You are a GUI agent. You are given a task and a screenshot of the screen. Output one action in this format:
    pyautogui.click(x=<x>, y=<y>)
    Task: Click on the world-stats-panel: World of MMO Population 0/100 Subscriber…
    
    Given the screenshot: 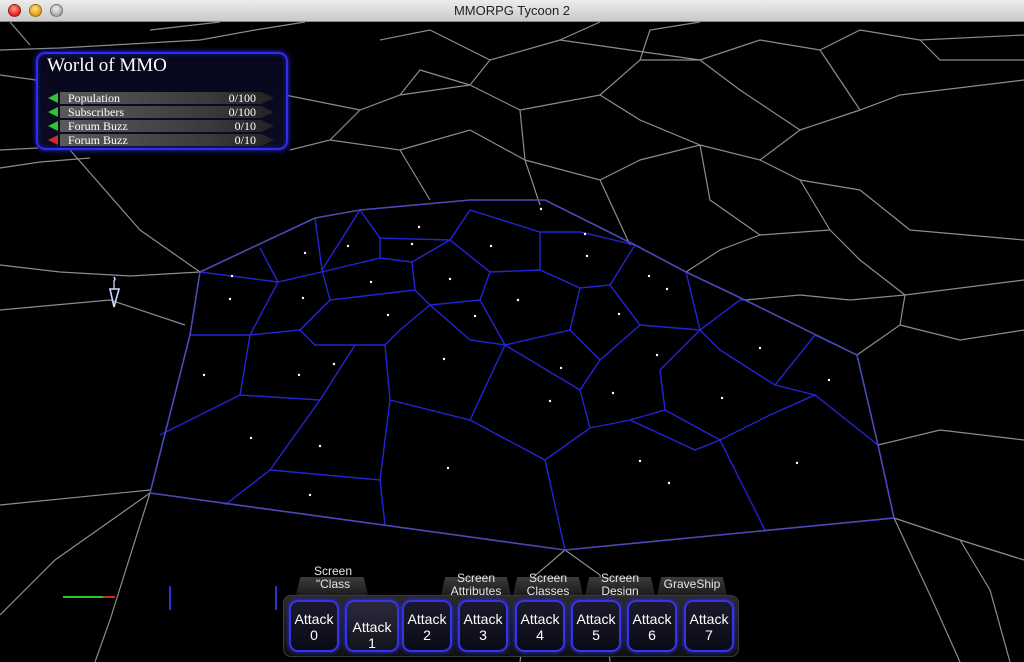 What is the action you would take?
    pyautogui.click(x=162, y=101)
    